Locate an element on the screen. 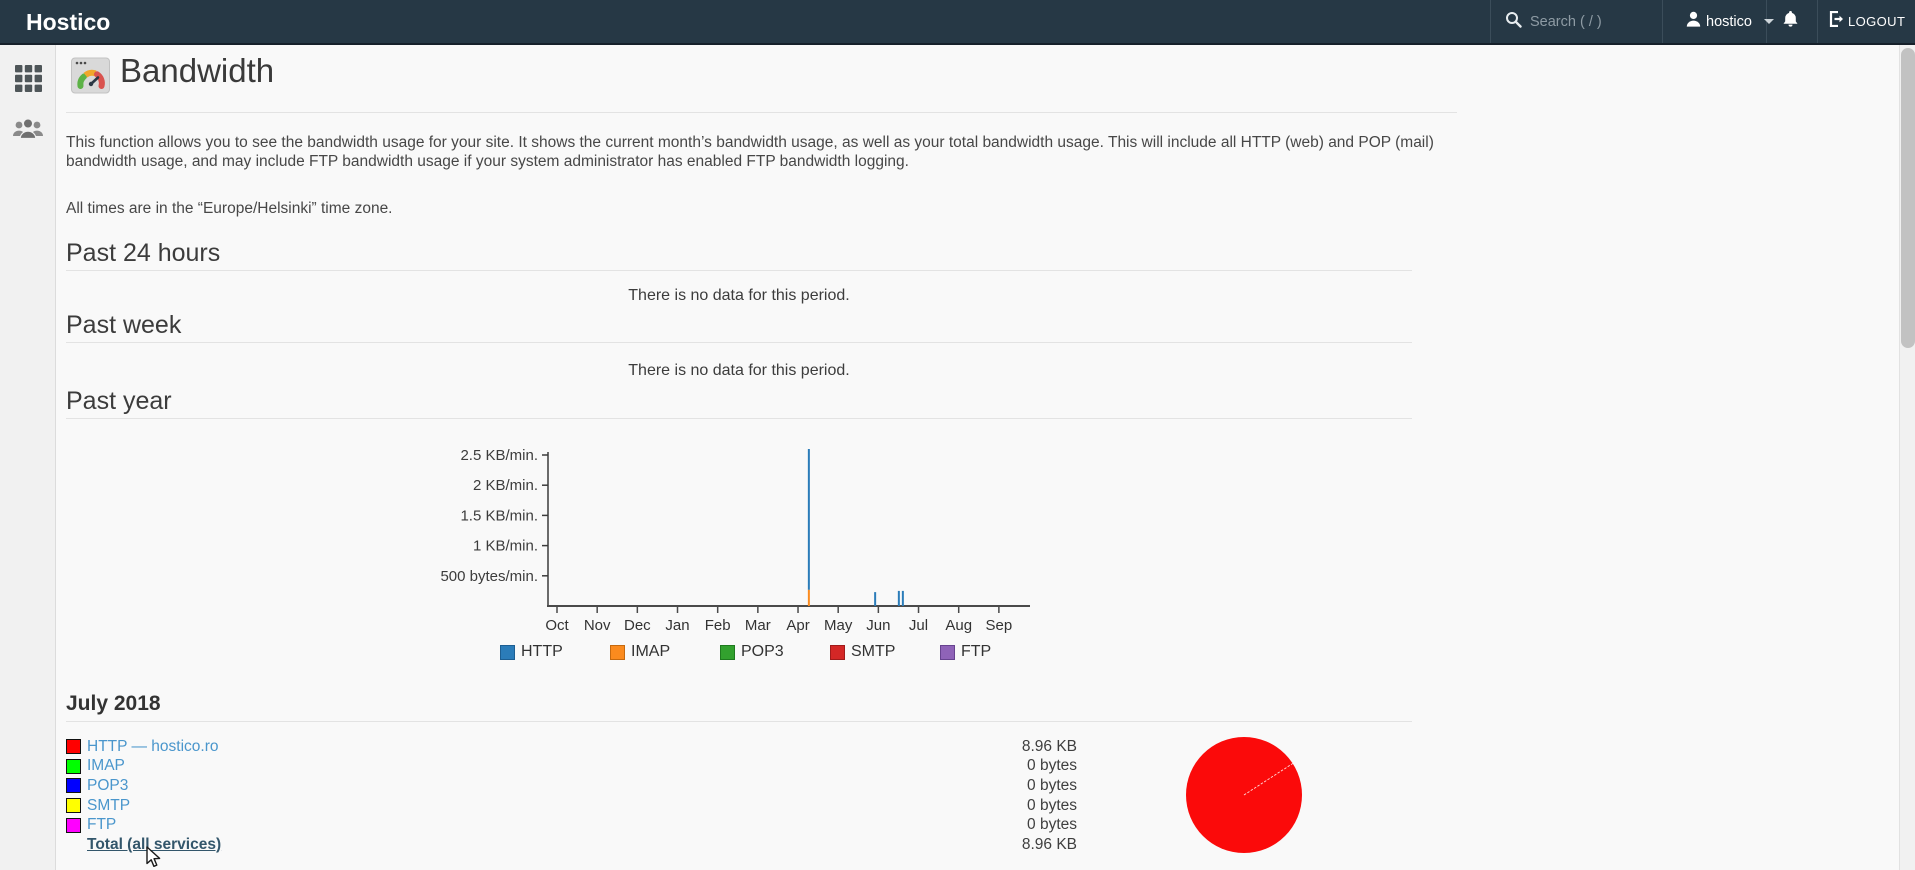  table-row: SMTP 0 bytes is located at coordinates (571, 806).